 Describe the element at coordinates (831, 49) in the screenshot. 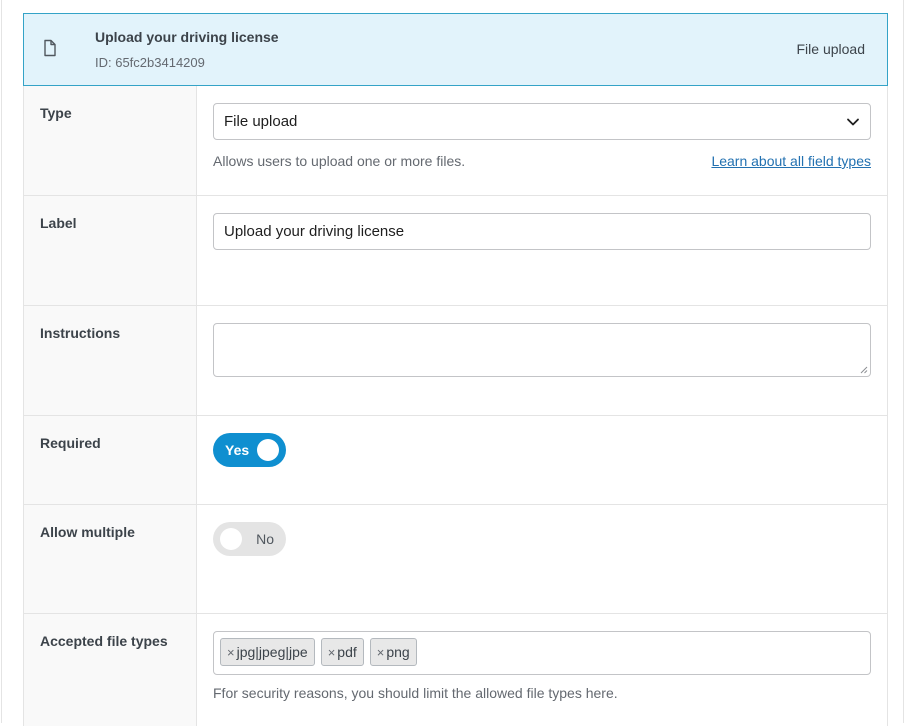

I see `field-type-label: File upload` at that location.